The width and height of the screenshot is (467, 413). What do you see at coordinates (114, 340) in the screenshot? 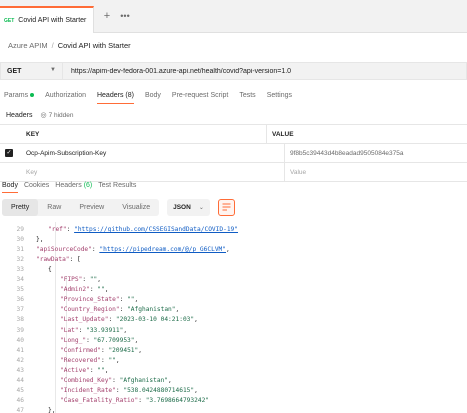
I see `json-value: "67.709953"` at bounding box center [114, 340].